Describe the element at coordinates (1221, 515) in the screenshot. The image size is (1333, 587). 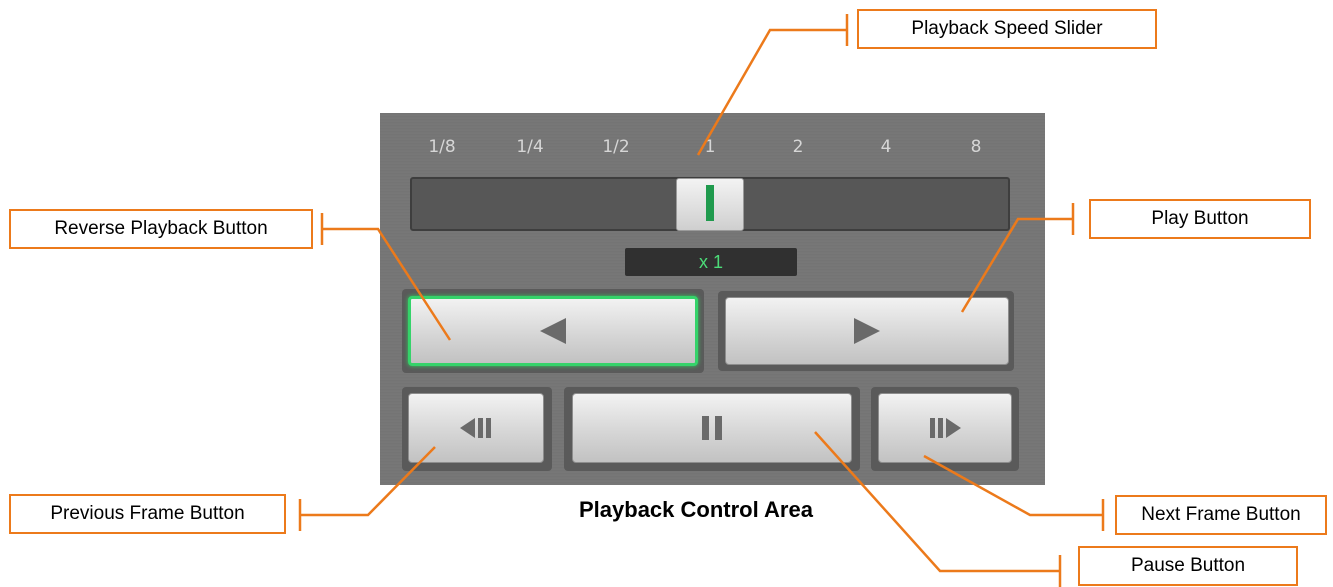
I see `callout-next-frame-button: Next Frame Button` at that location.